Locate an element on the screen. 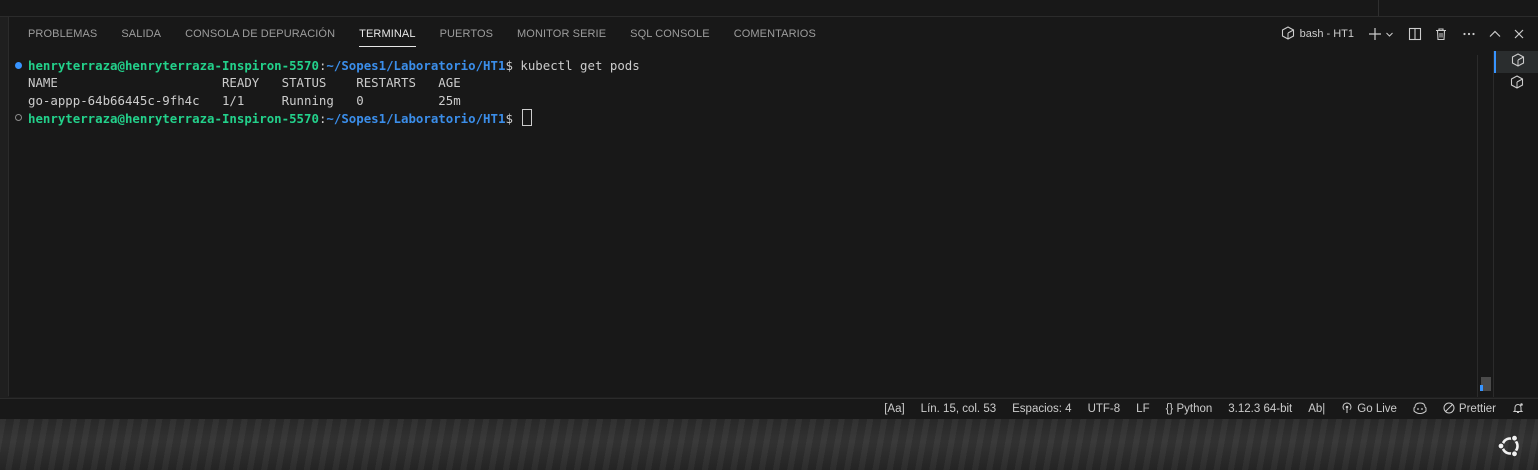  status-indentation: Espacios: 4 is located at coordinates (1041, 409).